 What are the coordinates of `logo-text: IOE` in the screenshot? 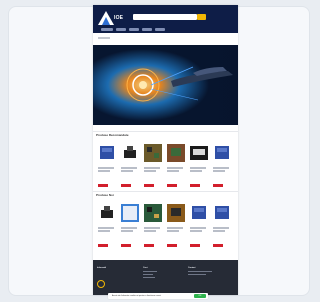 It's located at (119, 18).